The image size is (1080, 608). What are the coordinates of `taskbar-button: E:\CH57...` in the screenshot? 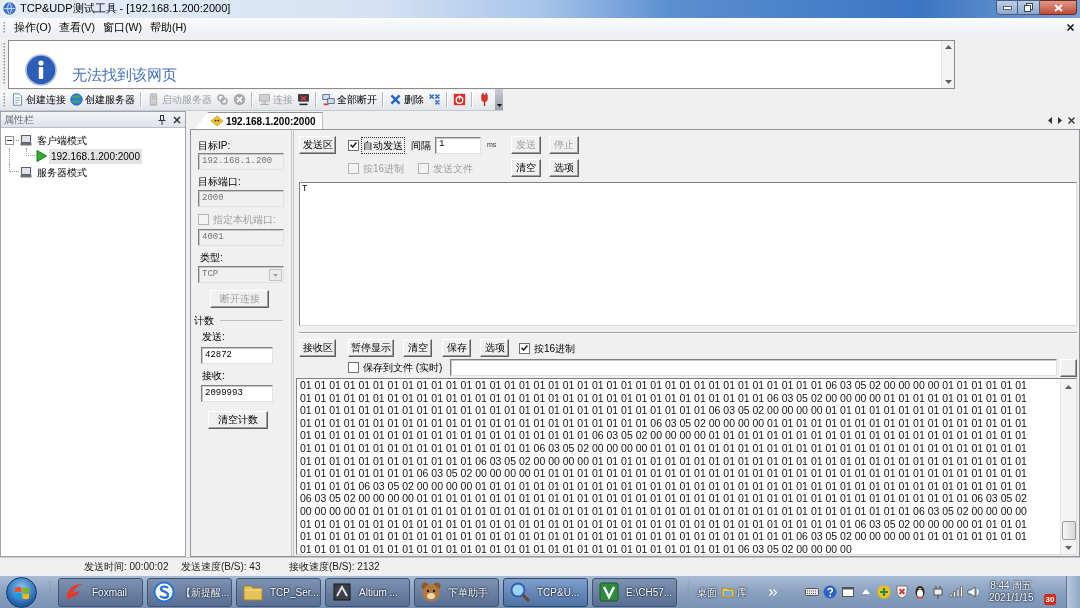 It's located at (634, 592).